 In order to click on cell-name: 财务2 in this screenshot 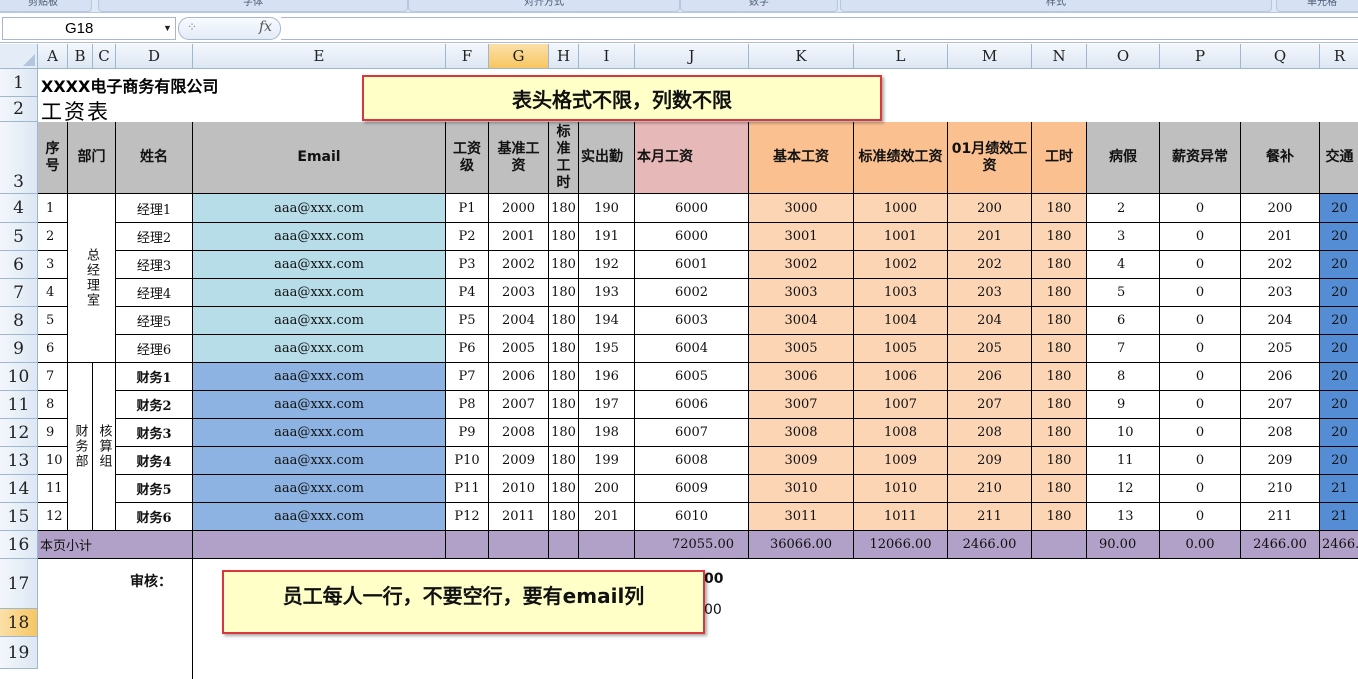, I will do `click(154, 405)`.